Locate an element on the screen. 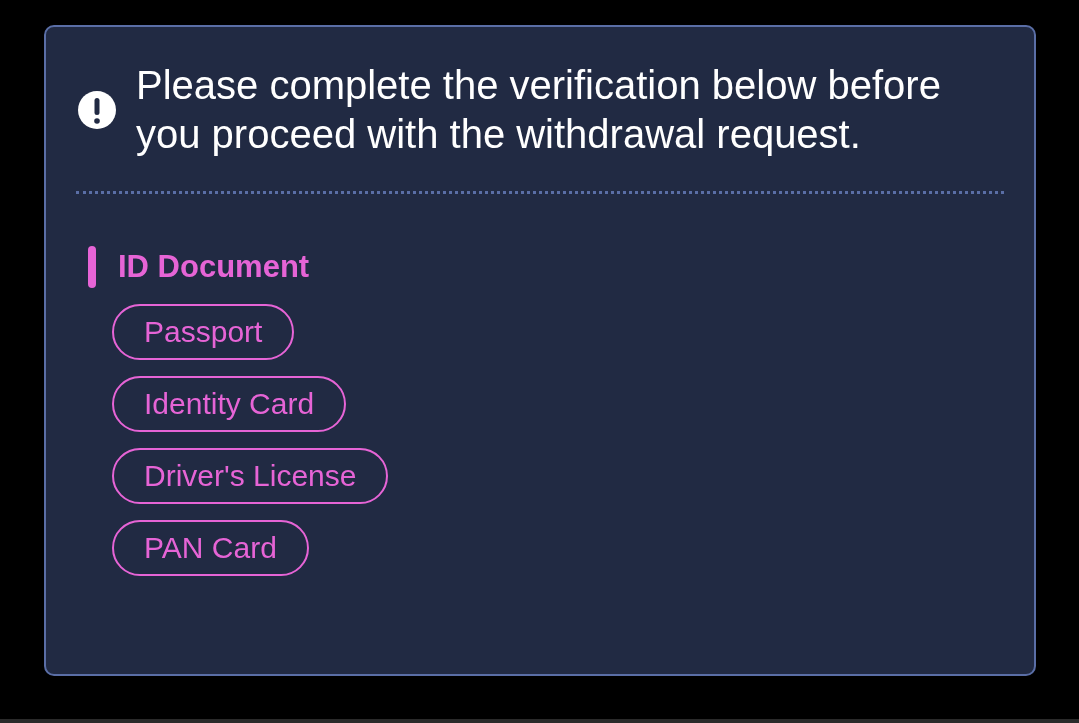  document-option: PAN Card is located at coordinates (210, 548).